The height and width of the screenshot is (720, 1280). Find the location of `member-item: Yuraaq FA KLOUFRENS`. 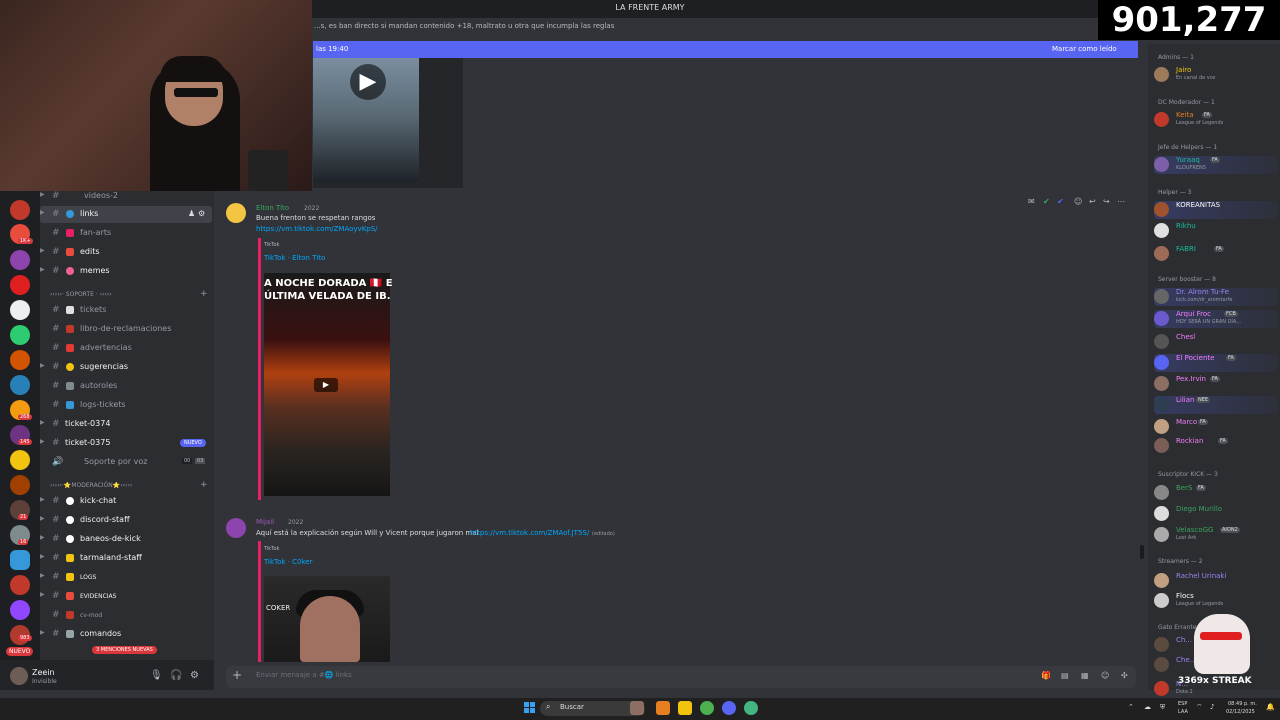

member-item: Yuraaq FA KLOUFRENS is located at coordinates (1216, 165).